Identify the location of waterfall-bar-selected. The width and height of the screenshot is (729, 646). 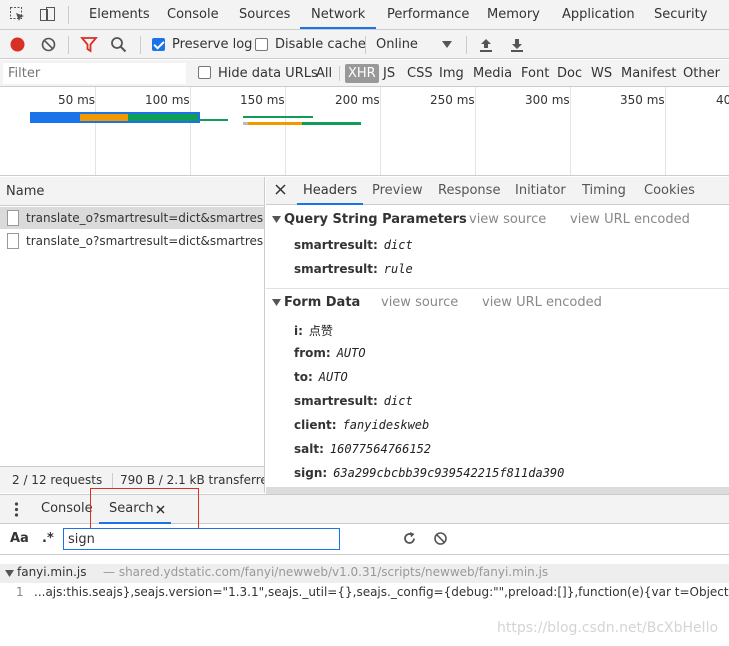
(115, 117).